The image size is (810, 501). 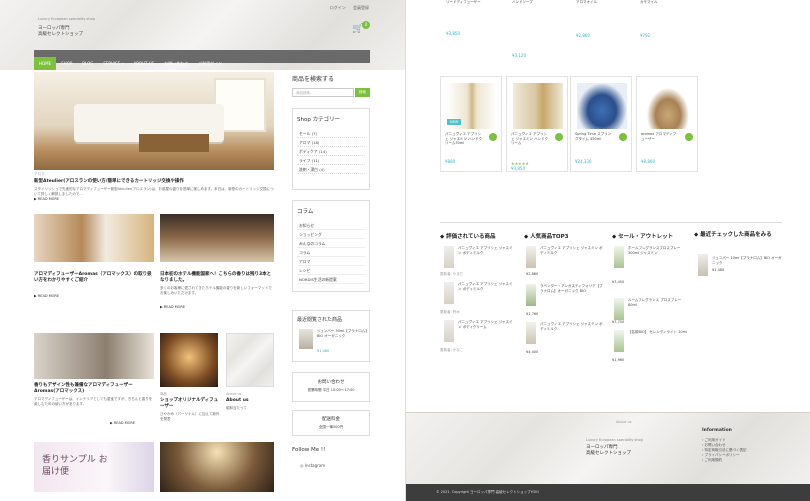 What do you see at coordinates (331, 252) in the screenshot?
I see `column-link: コラム` at bounding box center [331, 252].